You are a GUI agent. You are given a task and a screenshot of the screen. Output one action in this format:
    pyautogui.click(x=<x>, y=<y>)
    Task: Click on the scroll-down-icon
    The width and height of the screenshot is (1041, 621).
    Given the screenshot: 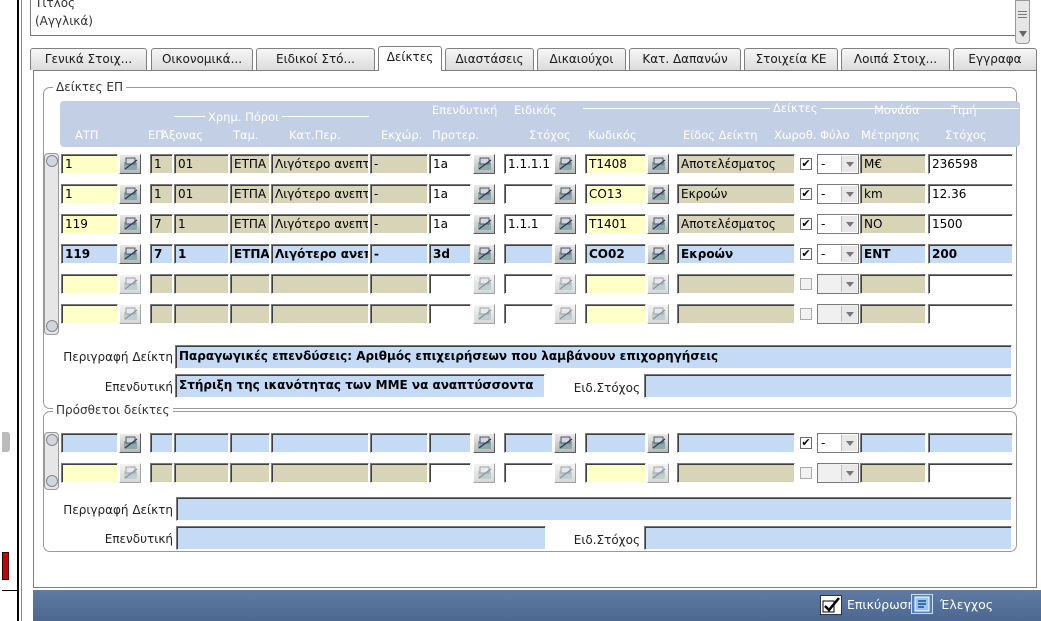 What is the action you would take?
    pyautogui.click(x=1023, y=34)
    